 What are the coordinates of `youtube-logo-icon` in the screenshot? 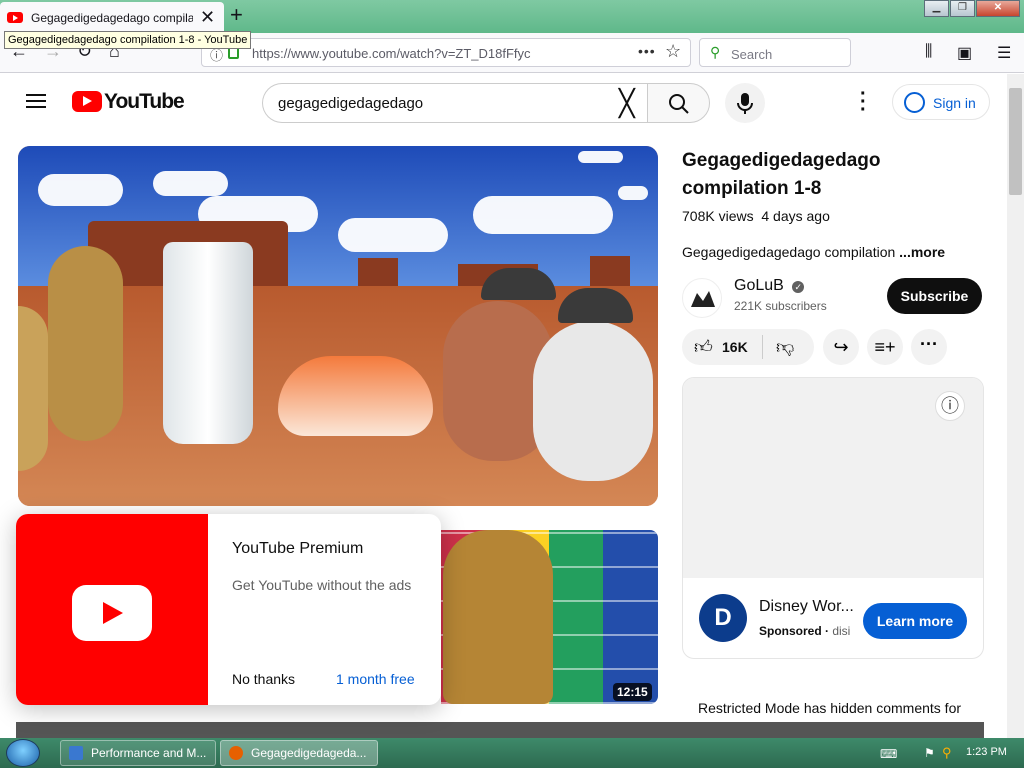 It's located at (87, 101).